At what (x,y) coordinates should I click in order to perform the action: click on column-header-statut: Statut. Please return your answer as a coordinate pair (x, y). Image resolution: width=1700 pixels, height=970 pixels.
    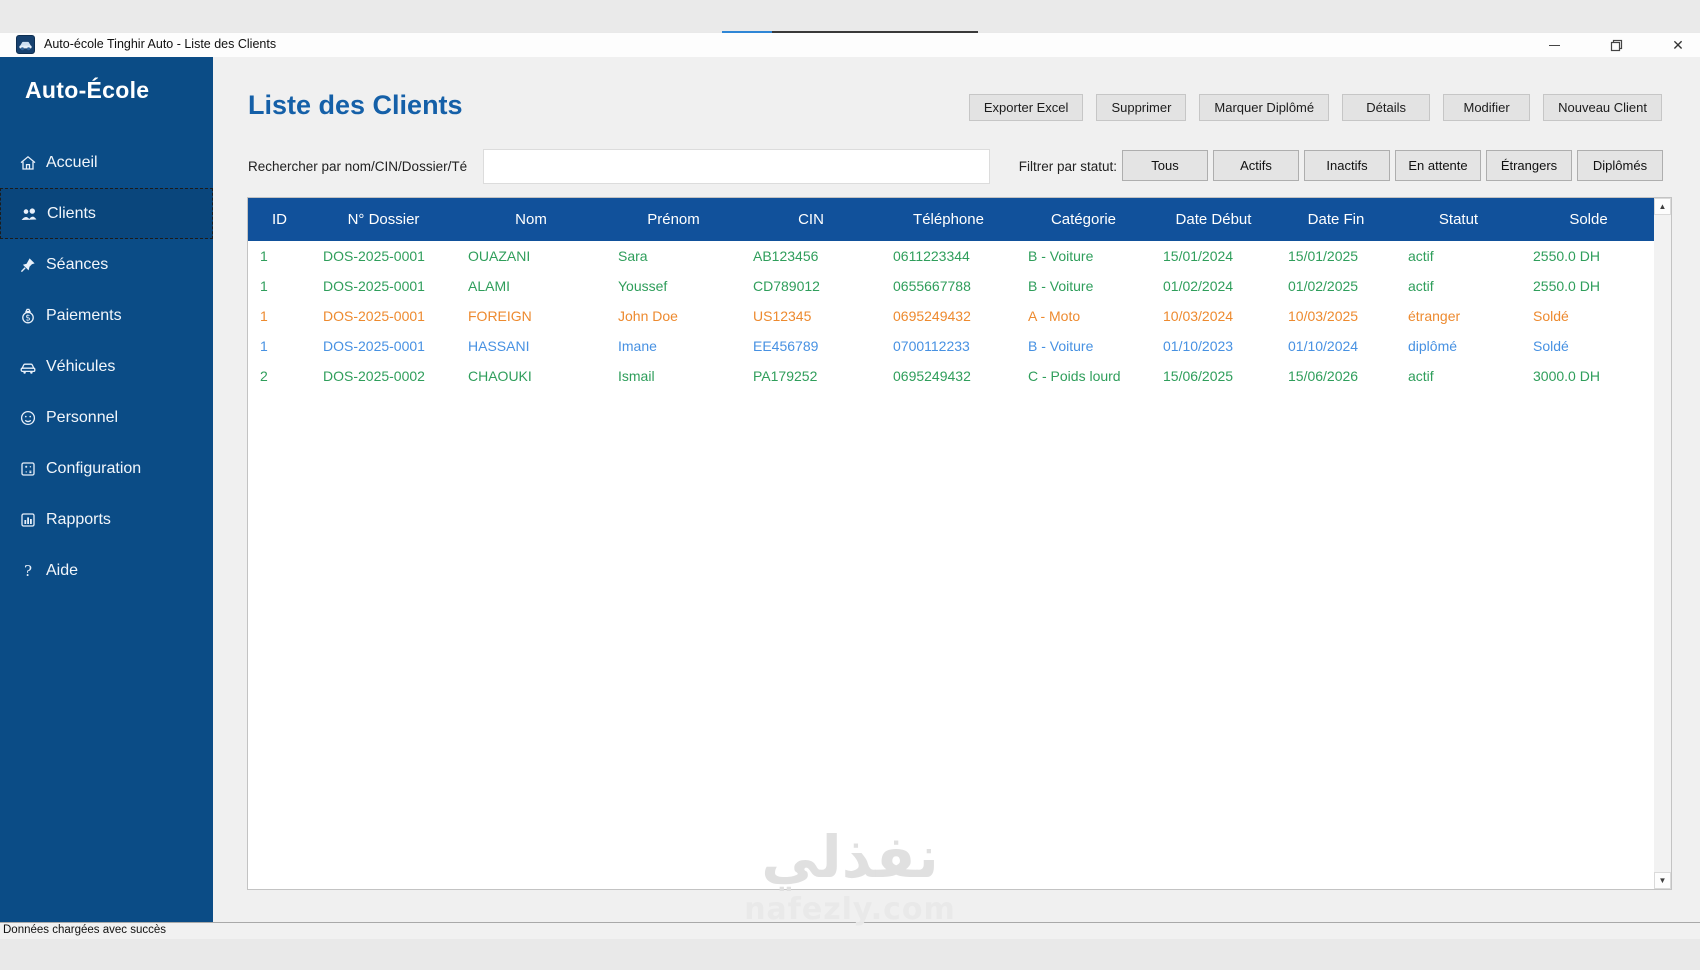
    Looking at the image, I should click on (1458, 219).